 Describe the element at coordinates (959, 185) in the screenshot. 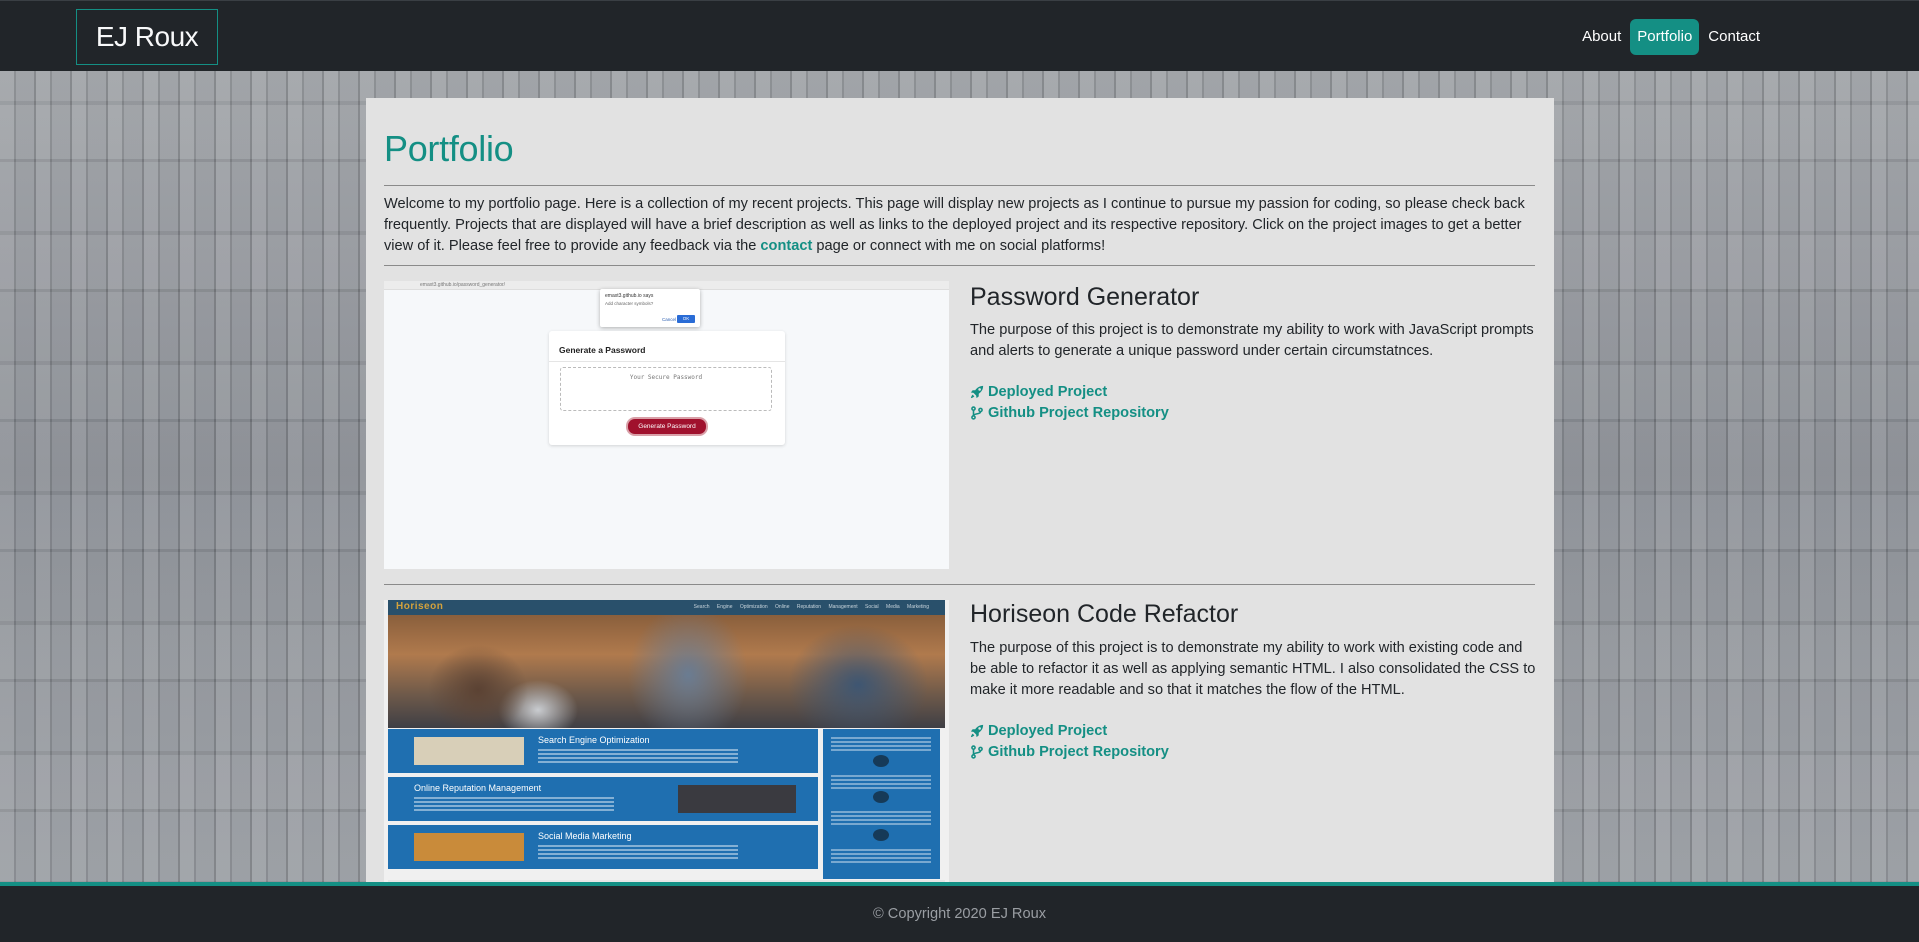

I see `title-divider` at that location.